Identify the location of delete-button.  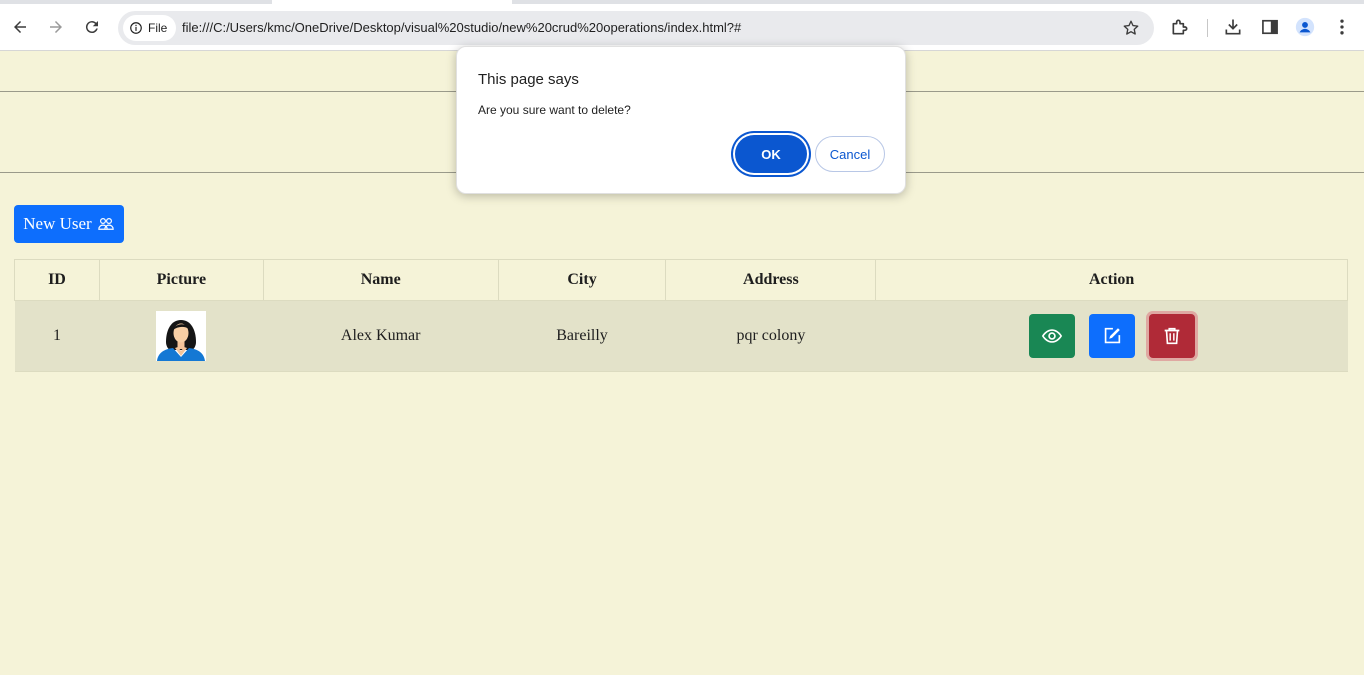
(1171, 336).